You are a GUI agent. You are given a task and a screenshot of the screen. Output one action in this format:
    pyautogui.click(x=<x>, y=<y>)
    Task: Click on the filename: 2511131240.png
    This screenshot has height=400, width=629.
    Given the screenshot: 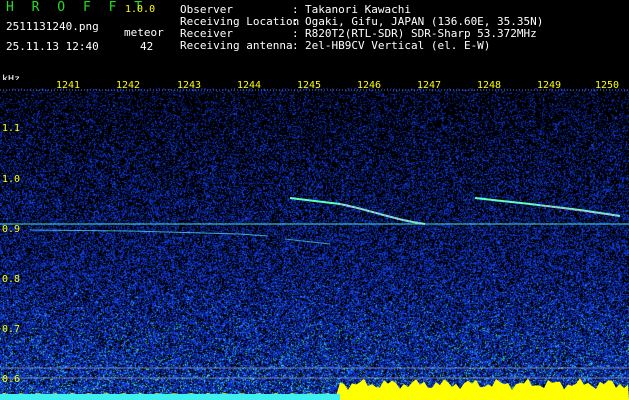 What is the action you would take?
    pyautogui.click(x=52, y=26)
    